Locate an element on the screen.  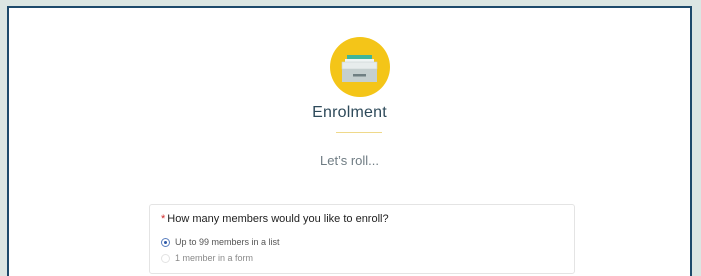
inbox-tray-icon is located at coordinates (359, 68).